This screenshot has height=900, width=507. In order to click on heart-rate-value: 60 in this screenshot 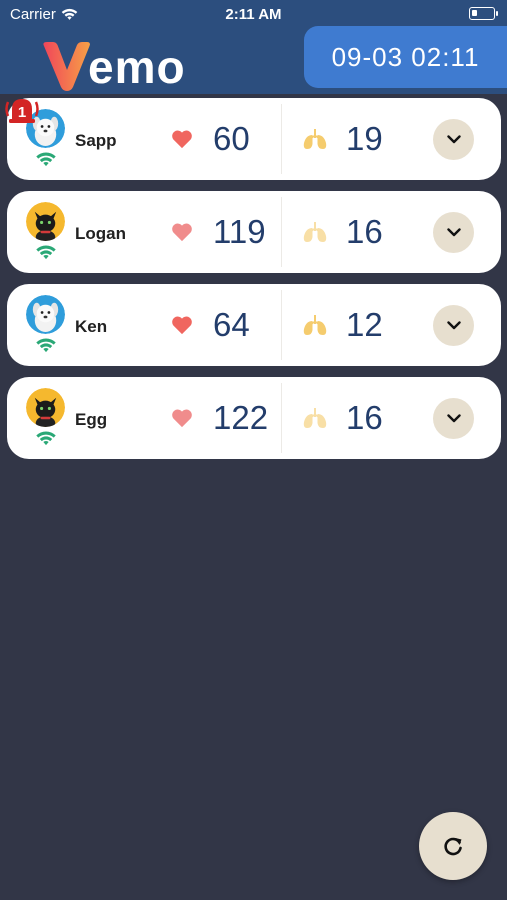, I will do `click(231, 138)`.